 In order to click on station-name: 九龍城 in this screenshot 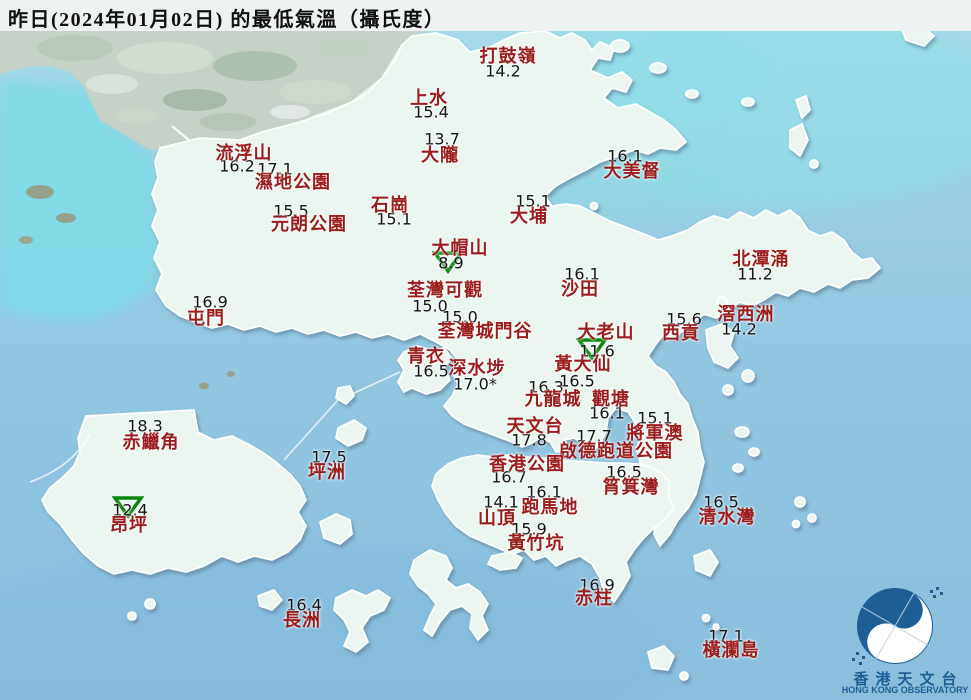, I will do `click(553, 399)`.